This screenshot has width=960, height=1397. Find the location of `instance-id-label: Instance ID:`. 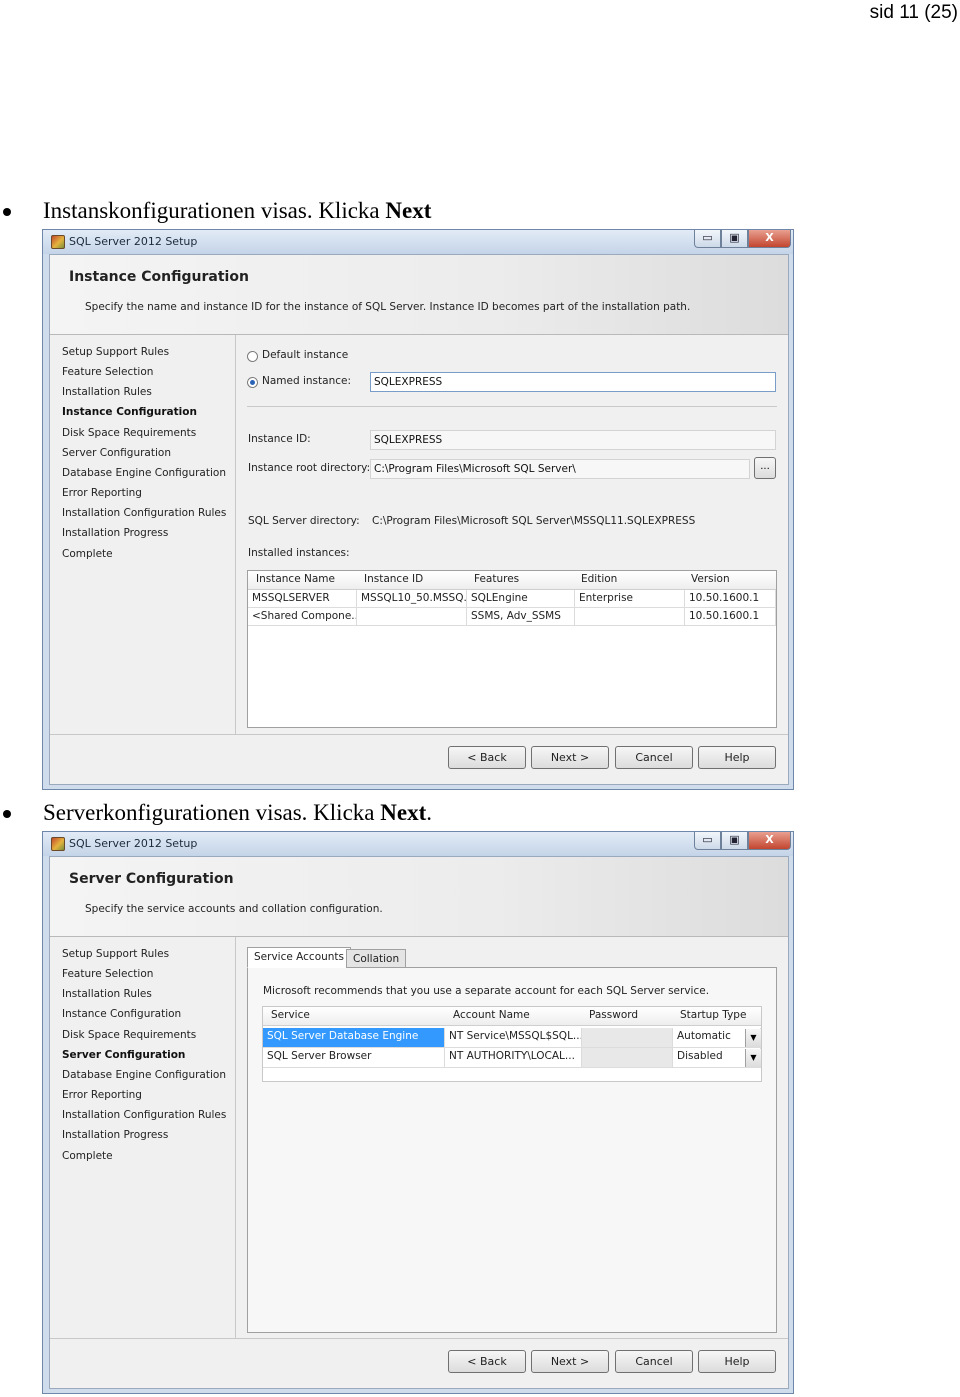

instance-id-label: Instance ID: is located at coordinates (279, 439).